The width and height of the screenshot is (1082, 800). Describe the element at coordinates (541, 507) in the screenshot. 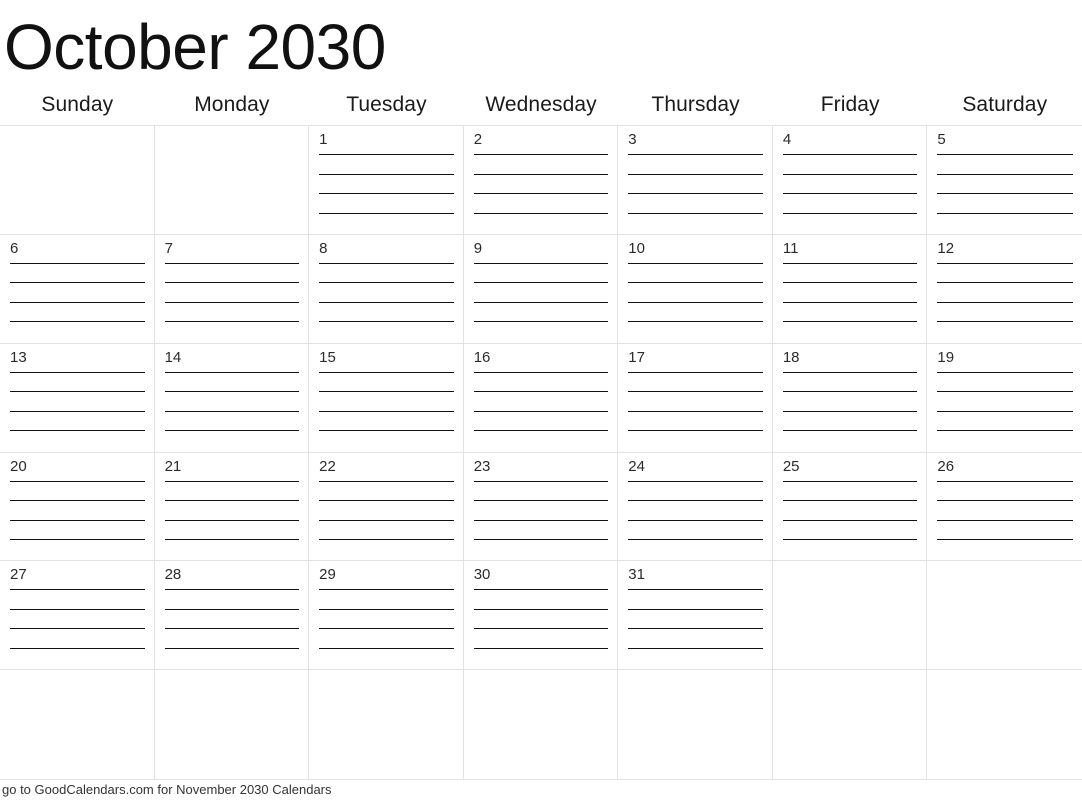

I see `day-cell: 23` at that location.